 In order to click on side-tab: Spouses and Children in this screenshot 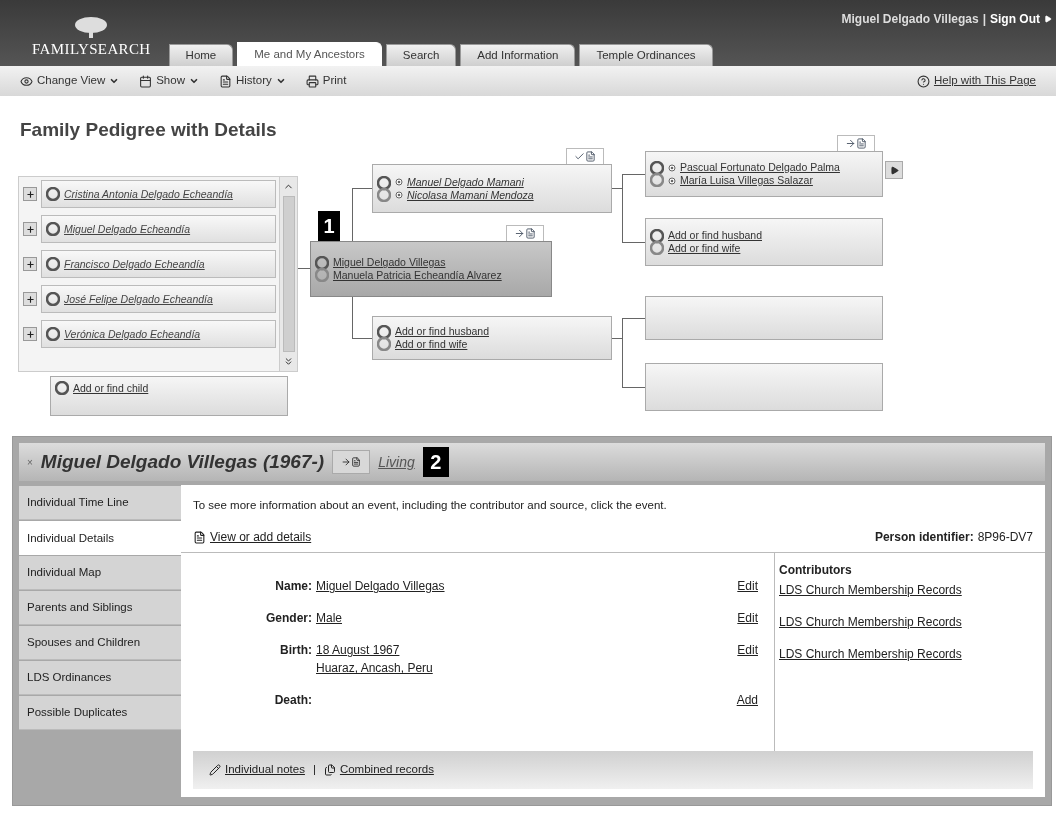, I will do `click(100, 643)`.